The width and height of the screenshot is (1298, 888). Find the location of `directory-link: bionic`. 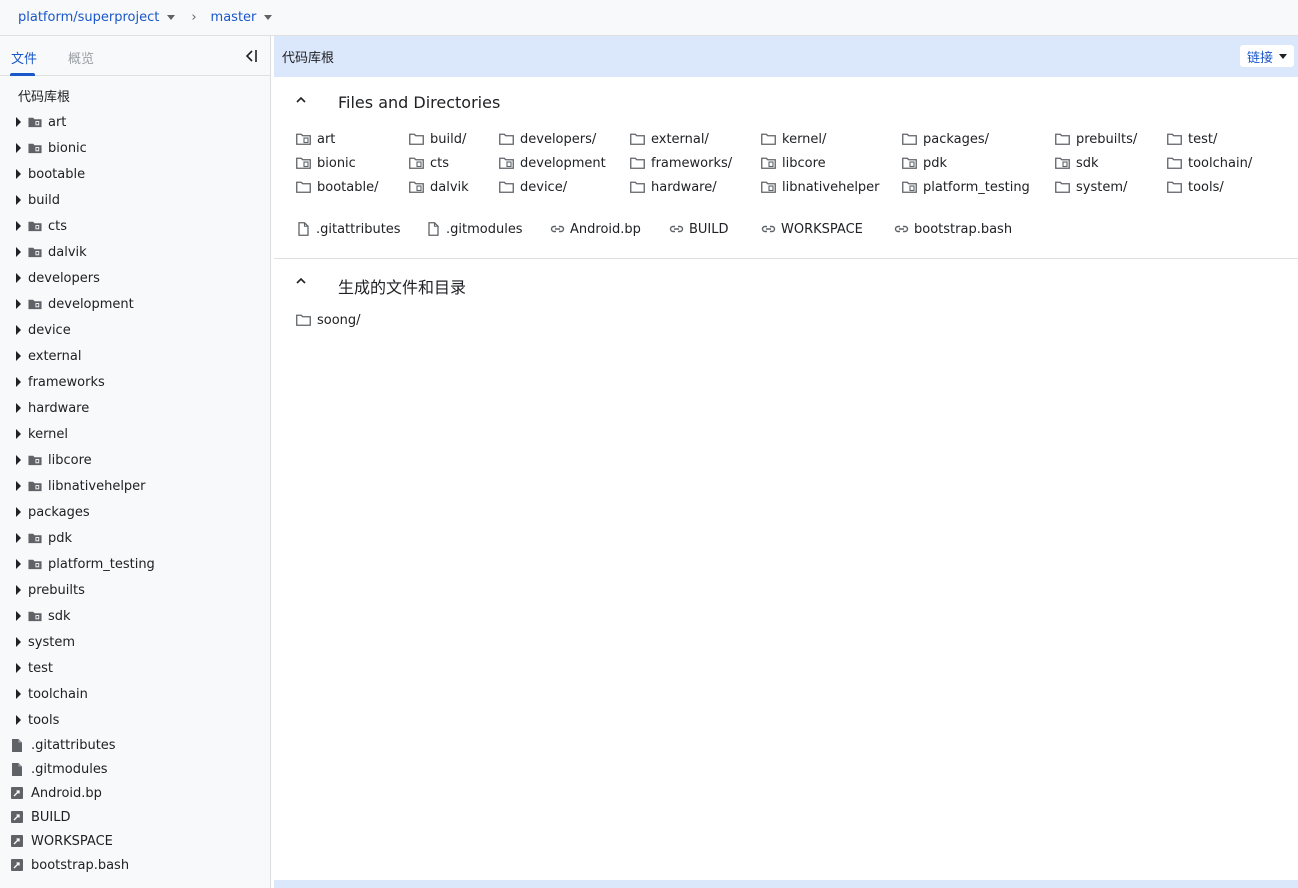

directory-link: bionic is located at coordinates (326, 163).